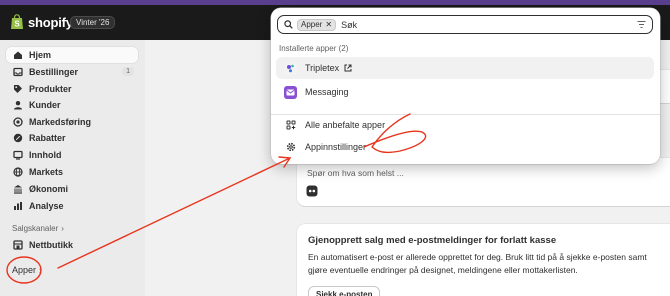 Image resolution: width=670 pixels, height=296 pixels. What do you see at coordinates (18, 245) in the screenshot?
I see `storefront-icon` at bounding box center [18, 245].